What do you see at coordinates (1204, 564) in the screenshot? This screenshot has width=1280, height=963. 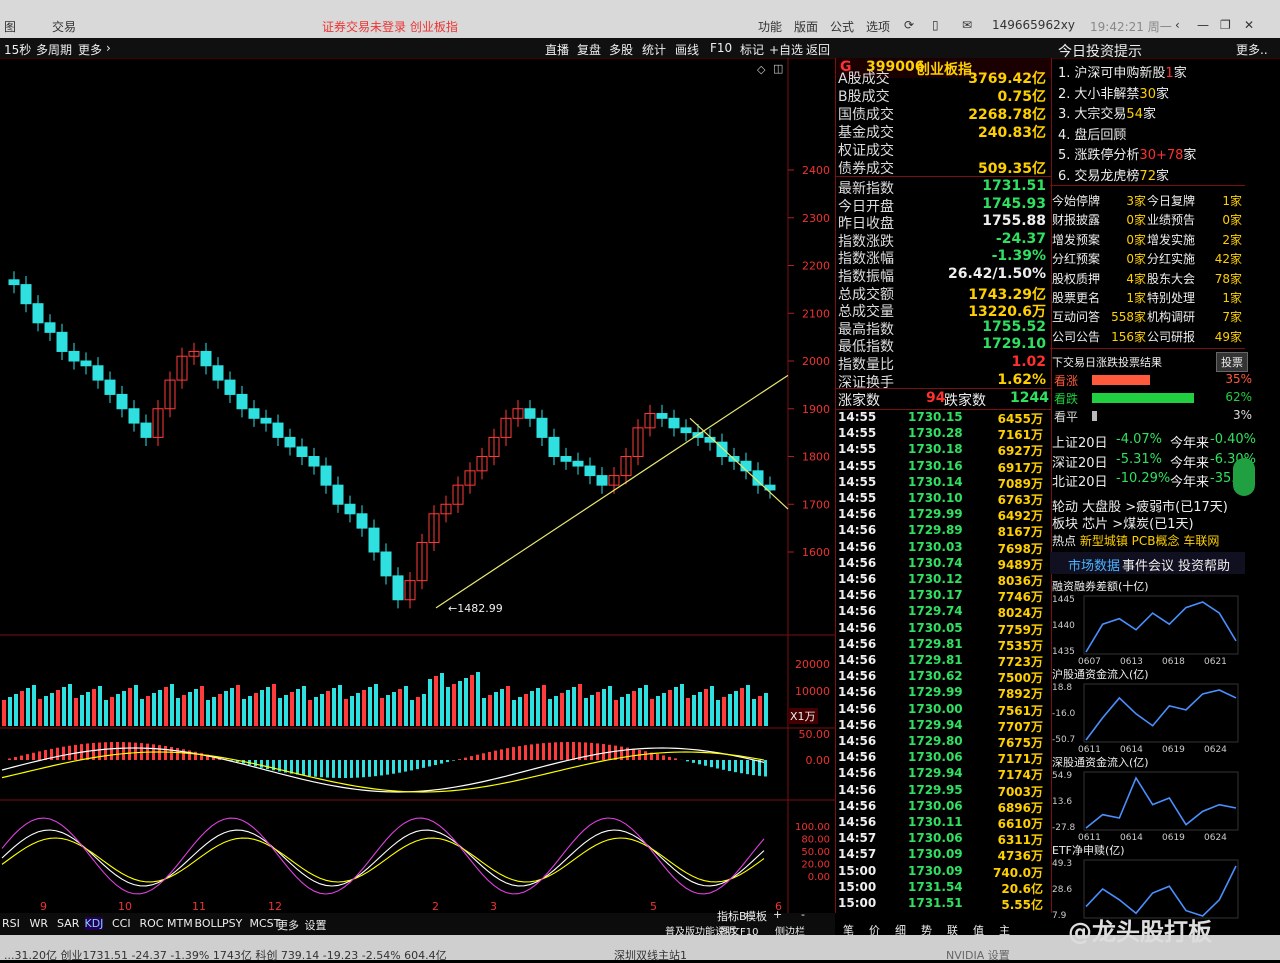 I see `help-link: 投资帮助` at bounding box center [1204, 564].